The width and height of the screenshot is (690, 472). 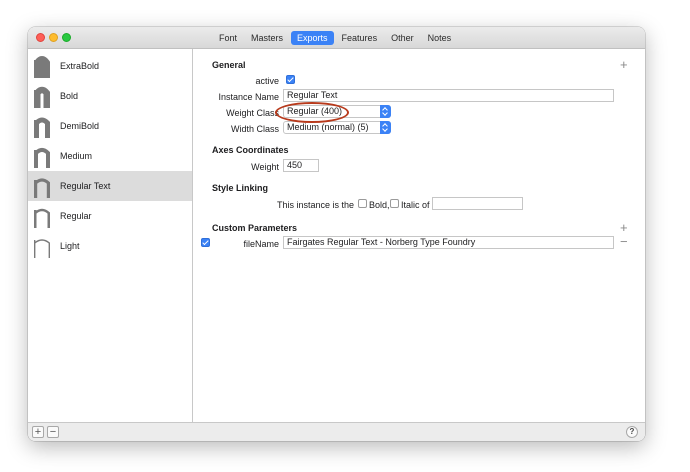 What do you see at coordinates (624, 227) in the screenshot?
I see `add-parameter-icon: +` at bounding box center [624, 227].